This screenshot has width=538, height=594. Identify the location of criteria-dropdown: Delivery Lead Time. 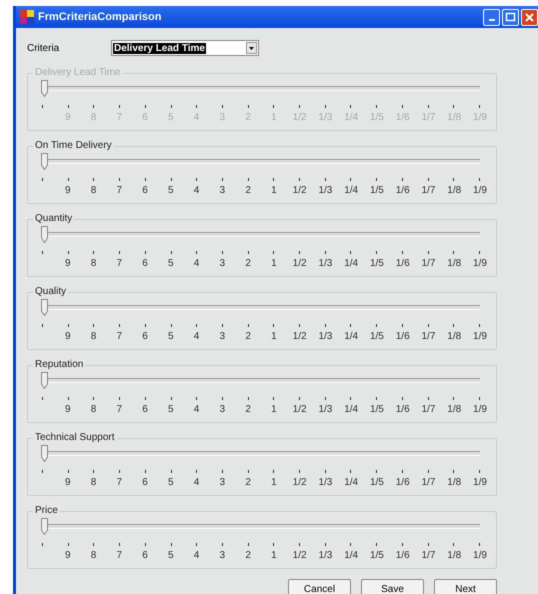
(185, 48).